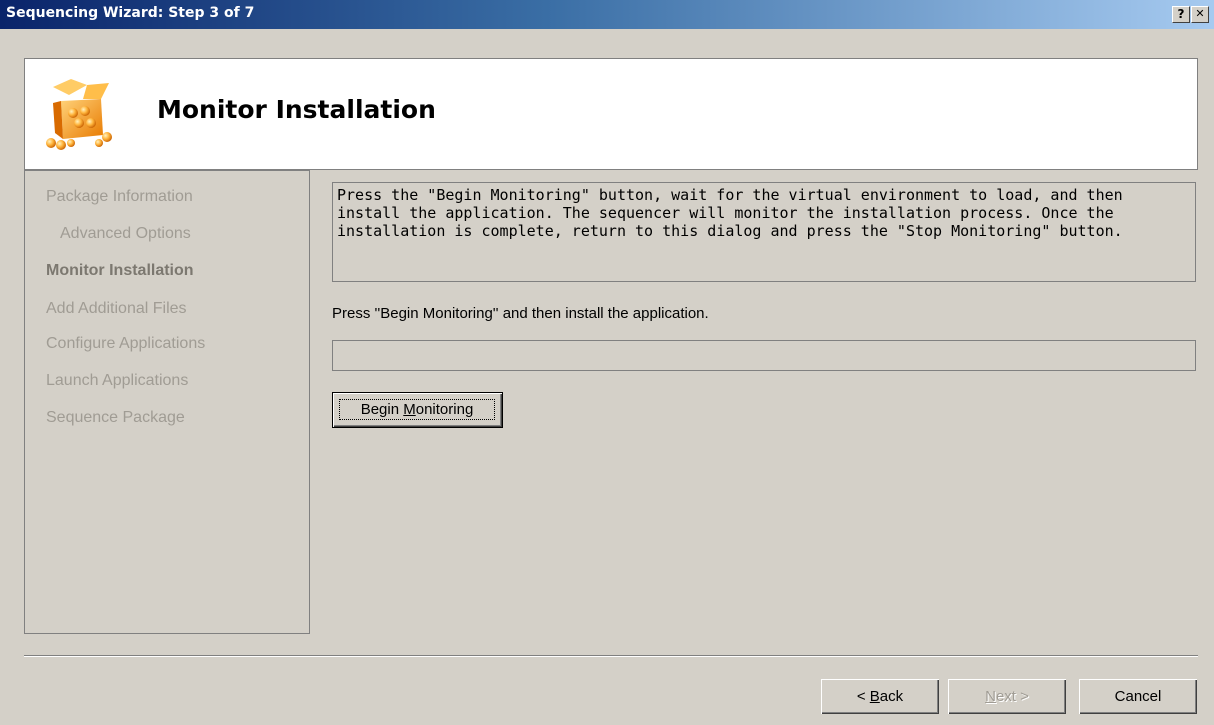 This screenshot has width=1214, height=725. Describe the element at coordinates (611, 114) in the screenshot. I see `header-panel: Monitor Installation` at that location.